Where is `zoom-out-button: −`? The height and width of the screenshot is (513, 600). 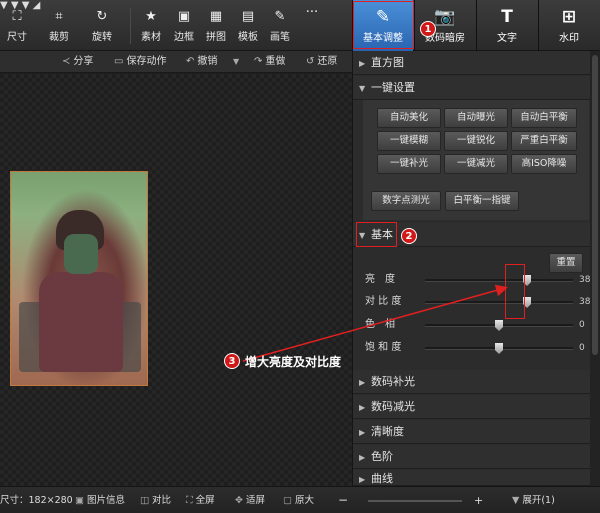 zoom-out-button: − is located at coordinates (343, 500).